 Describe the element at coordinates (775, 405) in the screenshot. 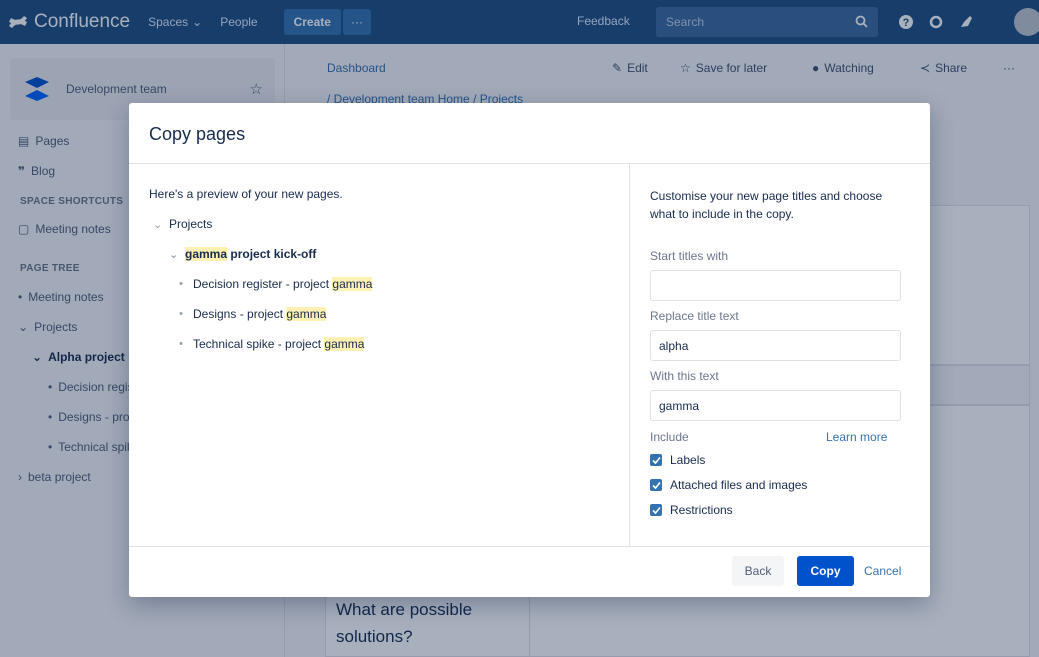

I see `with-text-input` at that location.